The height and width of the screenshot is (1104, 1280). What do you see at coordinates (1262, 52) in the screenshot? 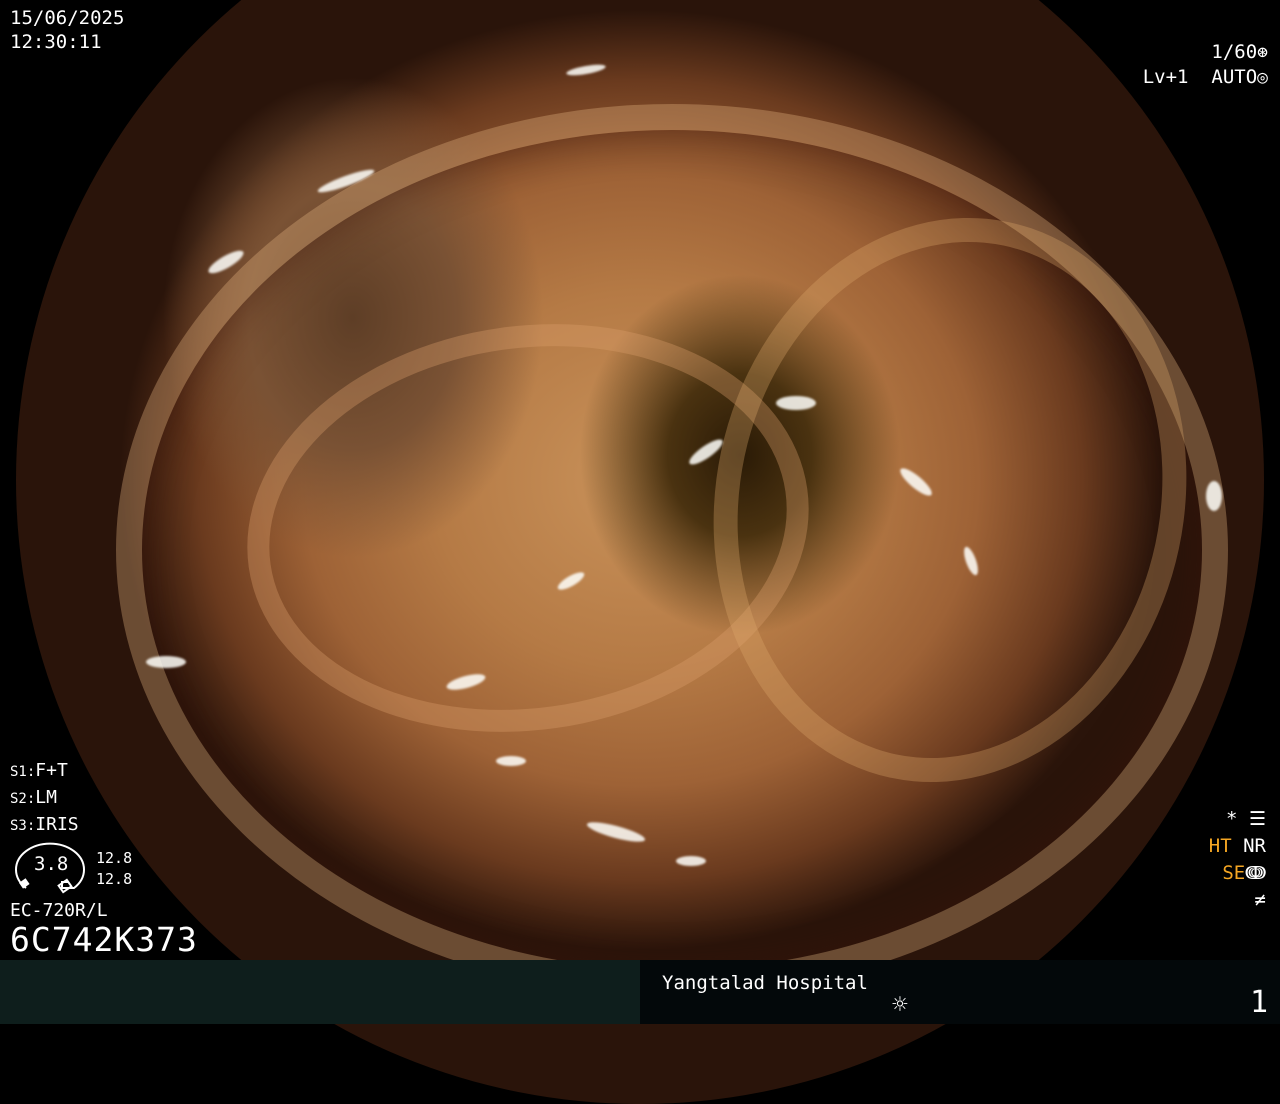
I see `aperture-icon: ⊛` at bounding box center [1262, 52].